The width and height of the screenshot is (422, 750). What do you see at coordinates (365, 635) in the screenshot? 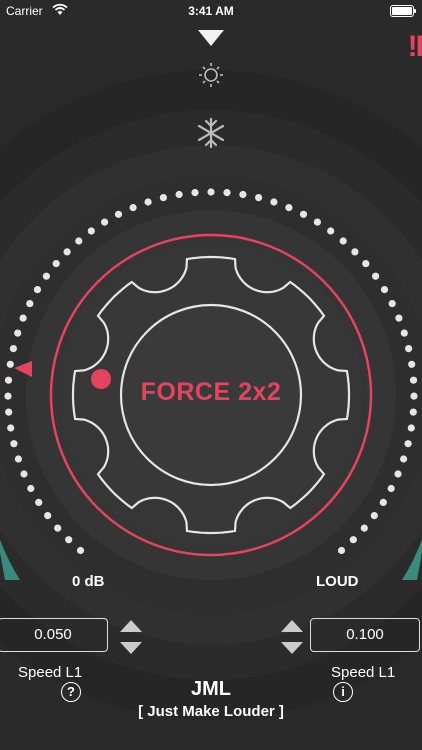
I see `right-speed-input: 0.100` at bounding box center [365, 635].